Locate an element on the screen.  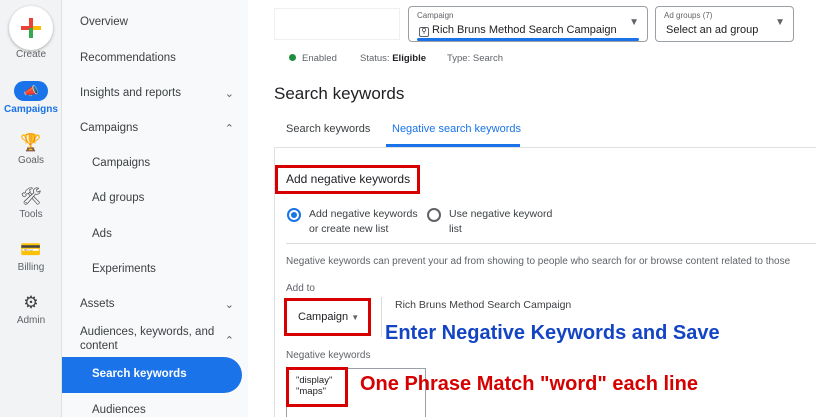
radio-use-negative-label: Use negative keyword list is located at coordinates (501, 221).